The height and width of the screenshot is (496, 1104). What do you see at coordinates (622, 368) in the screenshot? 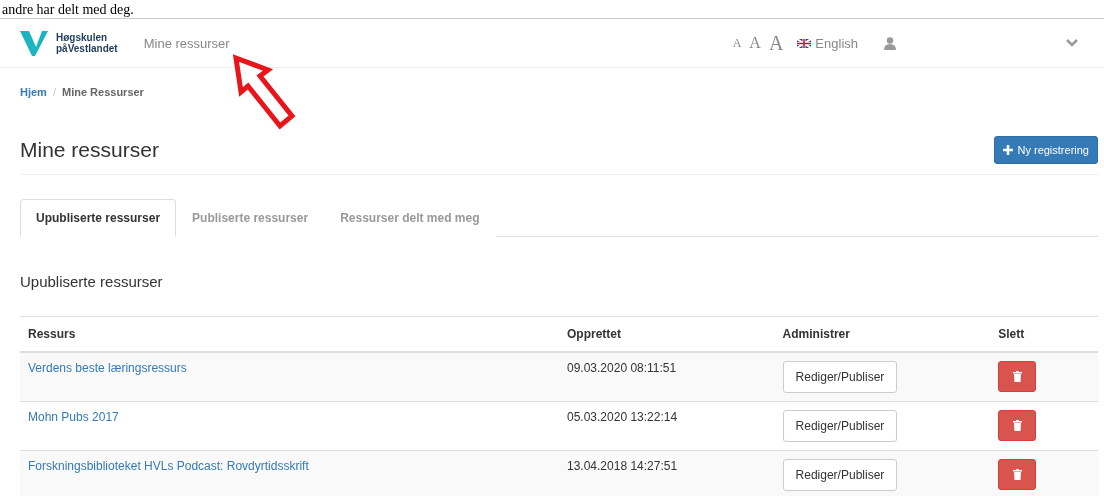
I see `created-date: 09.03.2020 08:11:51` at bounding box center [622, 368].